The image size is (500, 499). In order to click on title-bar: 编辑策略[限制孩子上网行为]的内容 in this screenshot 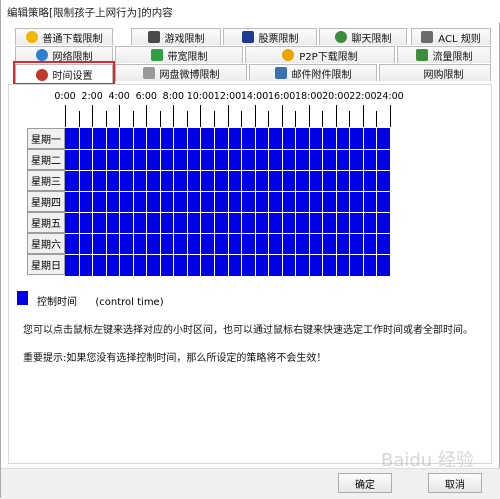, I will do `click(250, 11)`.